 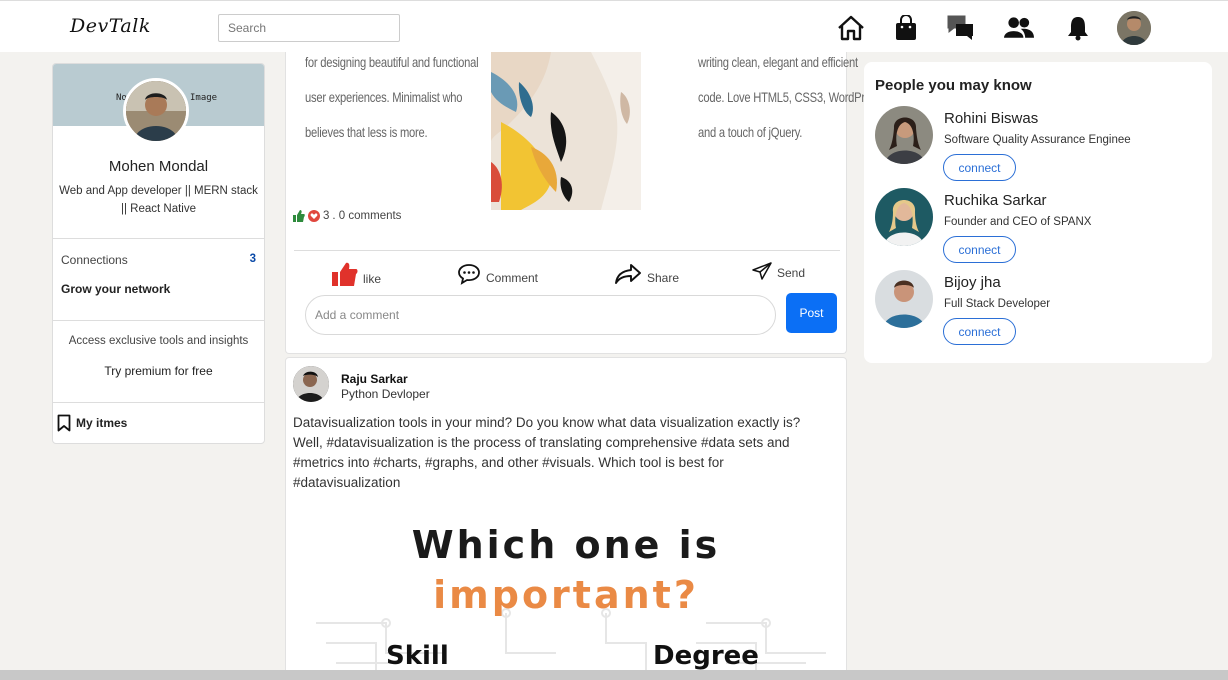 What do you see at coordinates (158, 371) in the screenshot?
I see `try-premium-link: Try premium for free` at bounding box center [158, 371].